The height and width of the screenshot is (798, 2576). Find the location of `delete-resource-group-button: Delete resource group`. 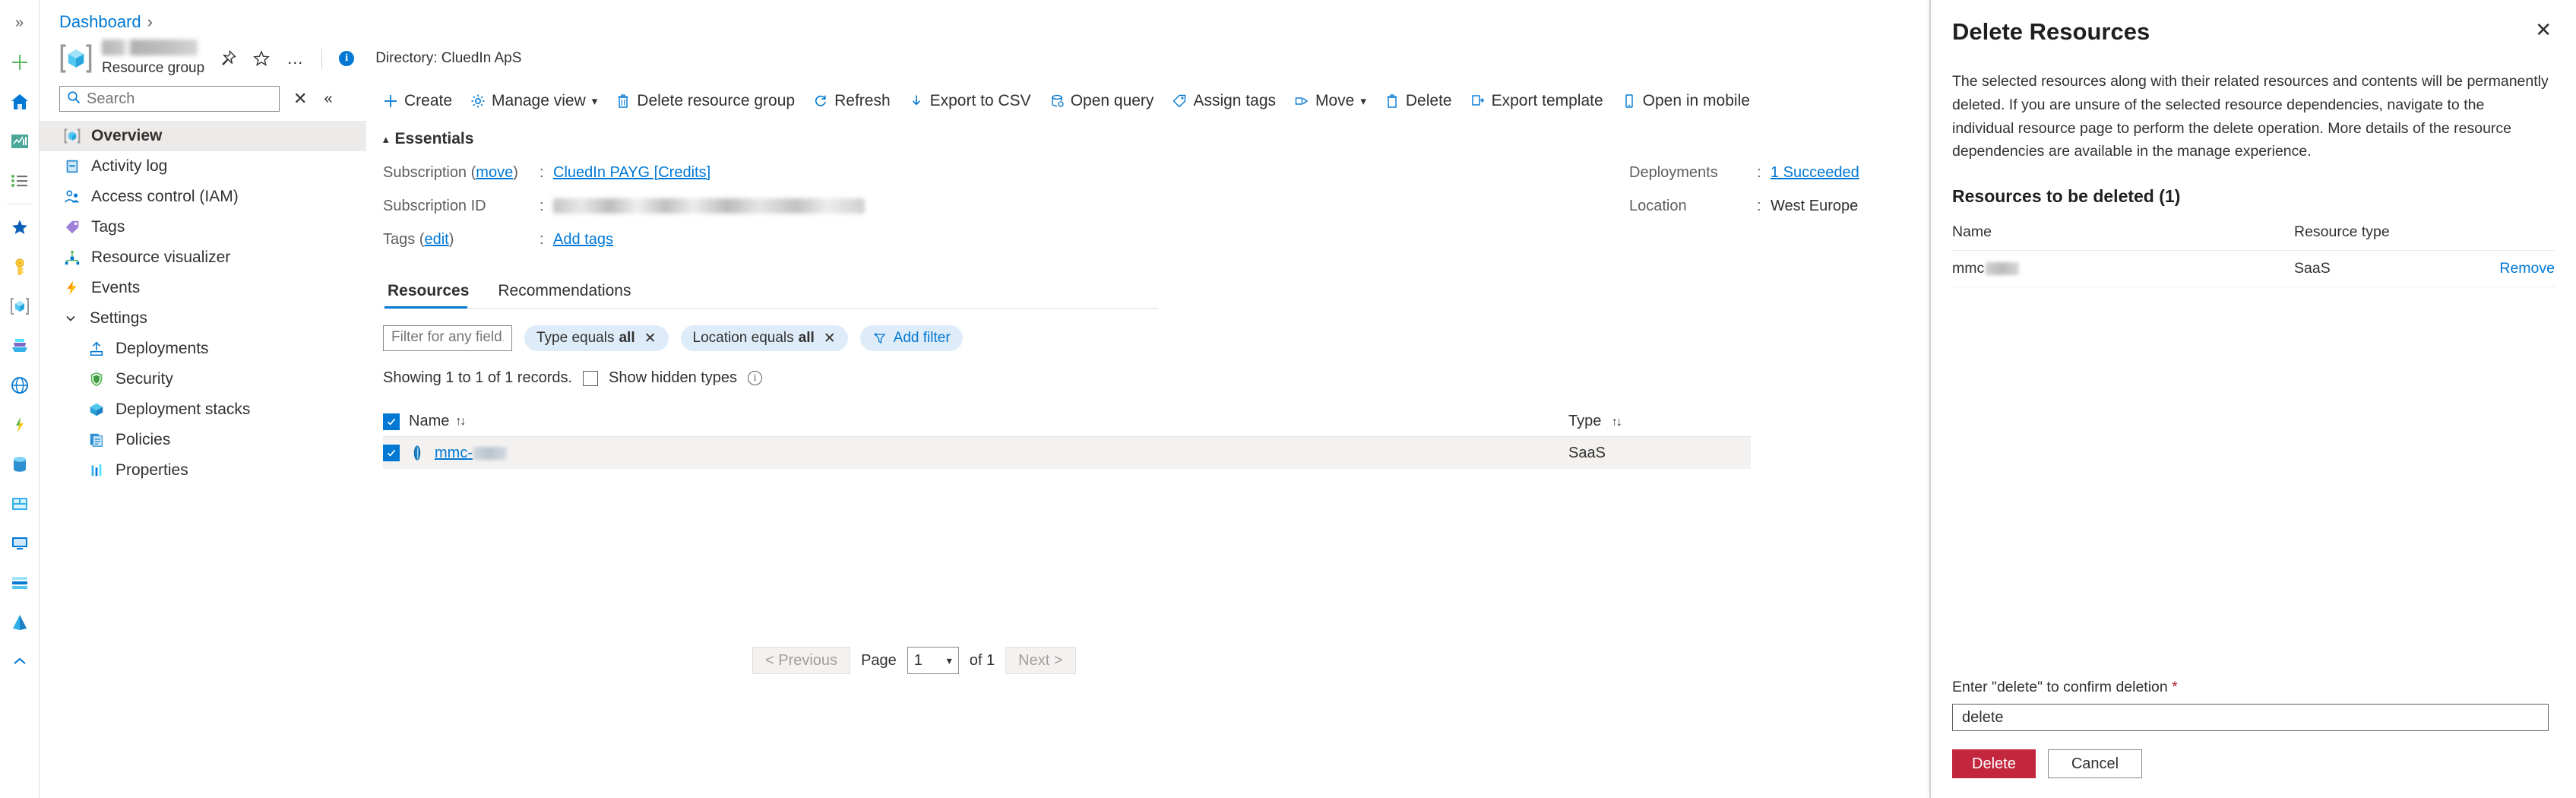

delete-resource-group-button: Delete resource group is located at coordinates (705, 101).